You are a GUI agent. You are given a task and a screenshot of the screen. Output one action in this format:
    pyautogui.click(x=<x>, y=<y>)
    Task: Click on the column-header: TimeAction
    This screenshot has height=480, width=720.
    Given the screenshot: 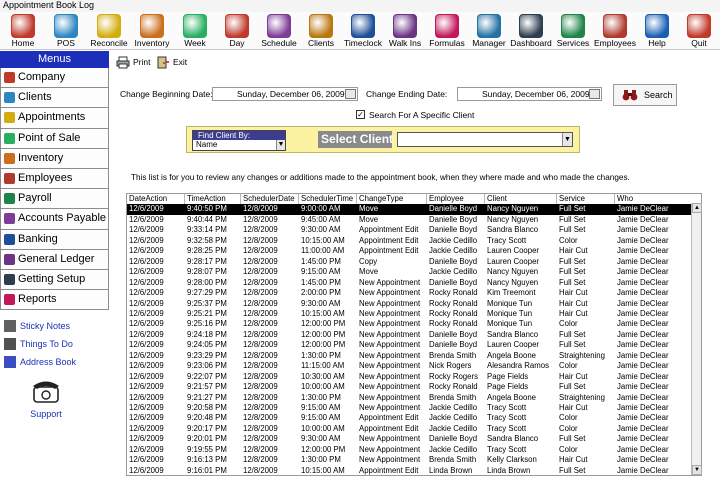 What is the action you would take?
    pyautogui.click(x=213, y=199)
    